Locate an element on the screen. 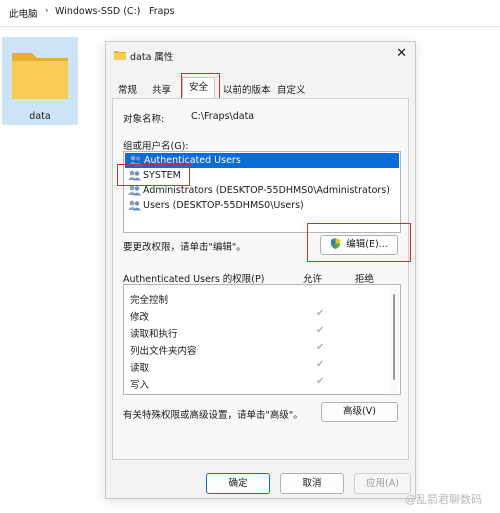  dialog-titlebar: data 属性 ✕ is located at coordinates (260, 55).